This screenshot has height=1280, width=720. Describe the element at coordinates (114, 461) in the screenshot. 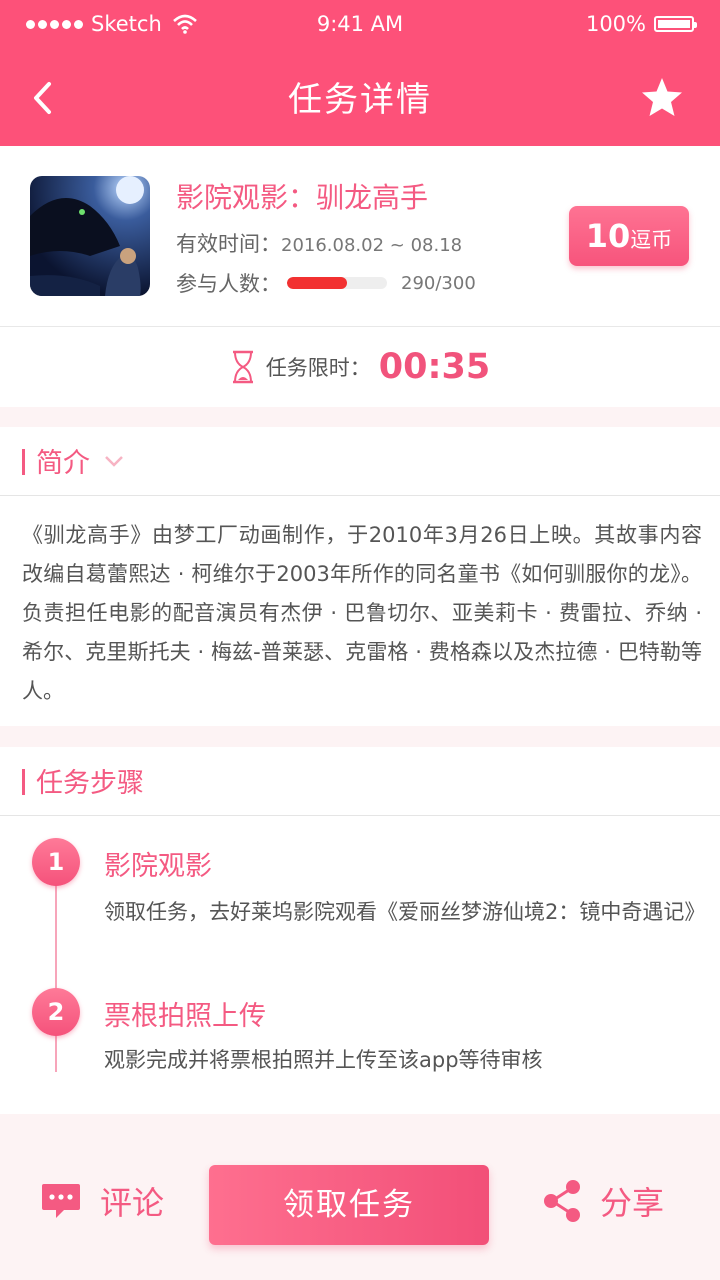

I see `chevron-down-icon` at that location.